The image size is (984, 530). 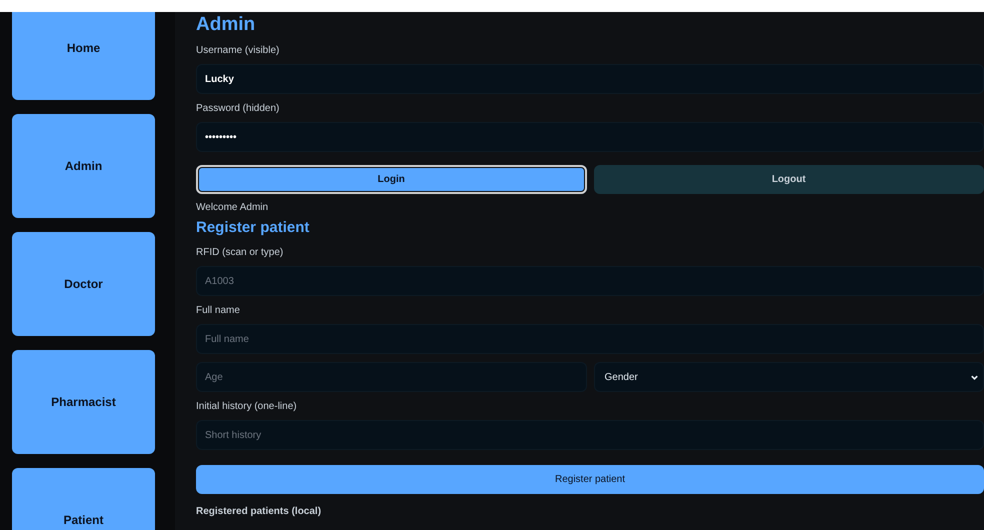 What do you see at coordinates (240, 252) in the screenshot?
I see `field-label: RFID (scan or type)` at bounding box center [240, 252].